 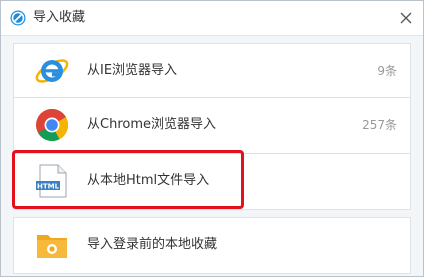 I want to click on option-label: 从IE浏览器导入, so click(x=132, y=70).